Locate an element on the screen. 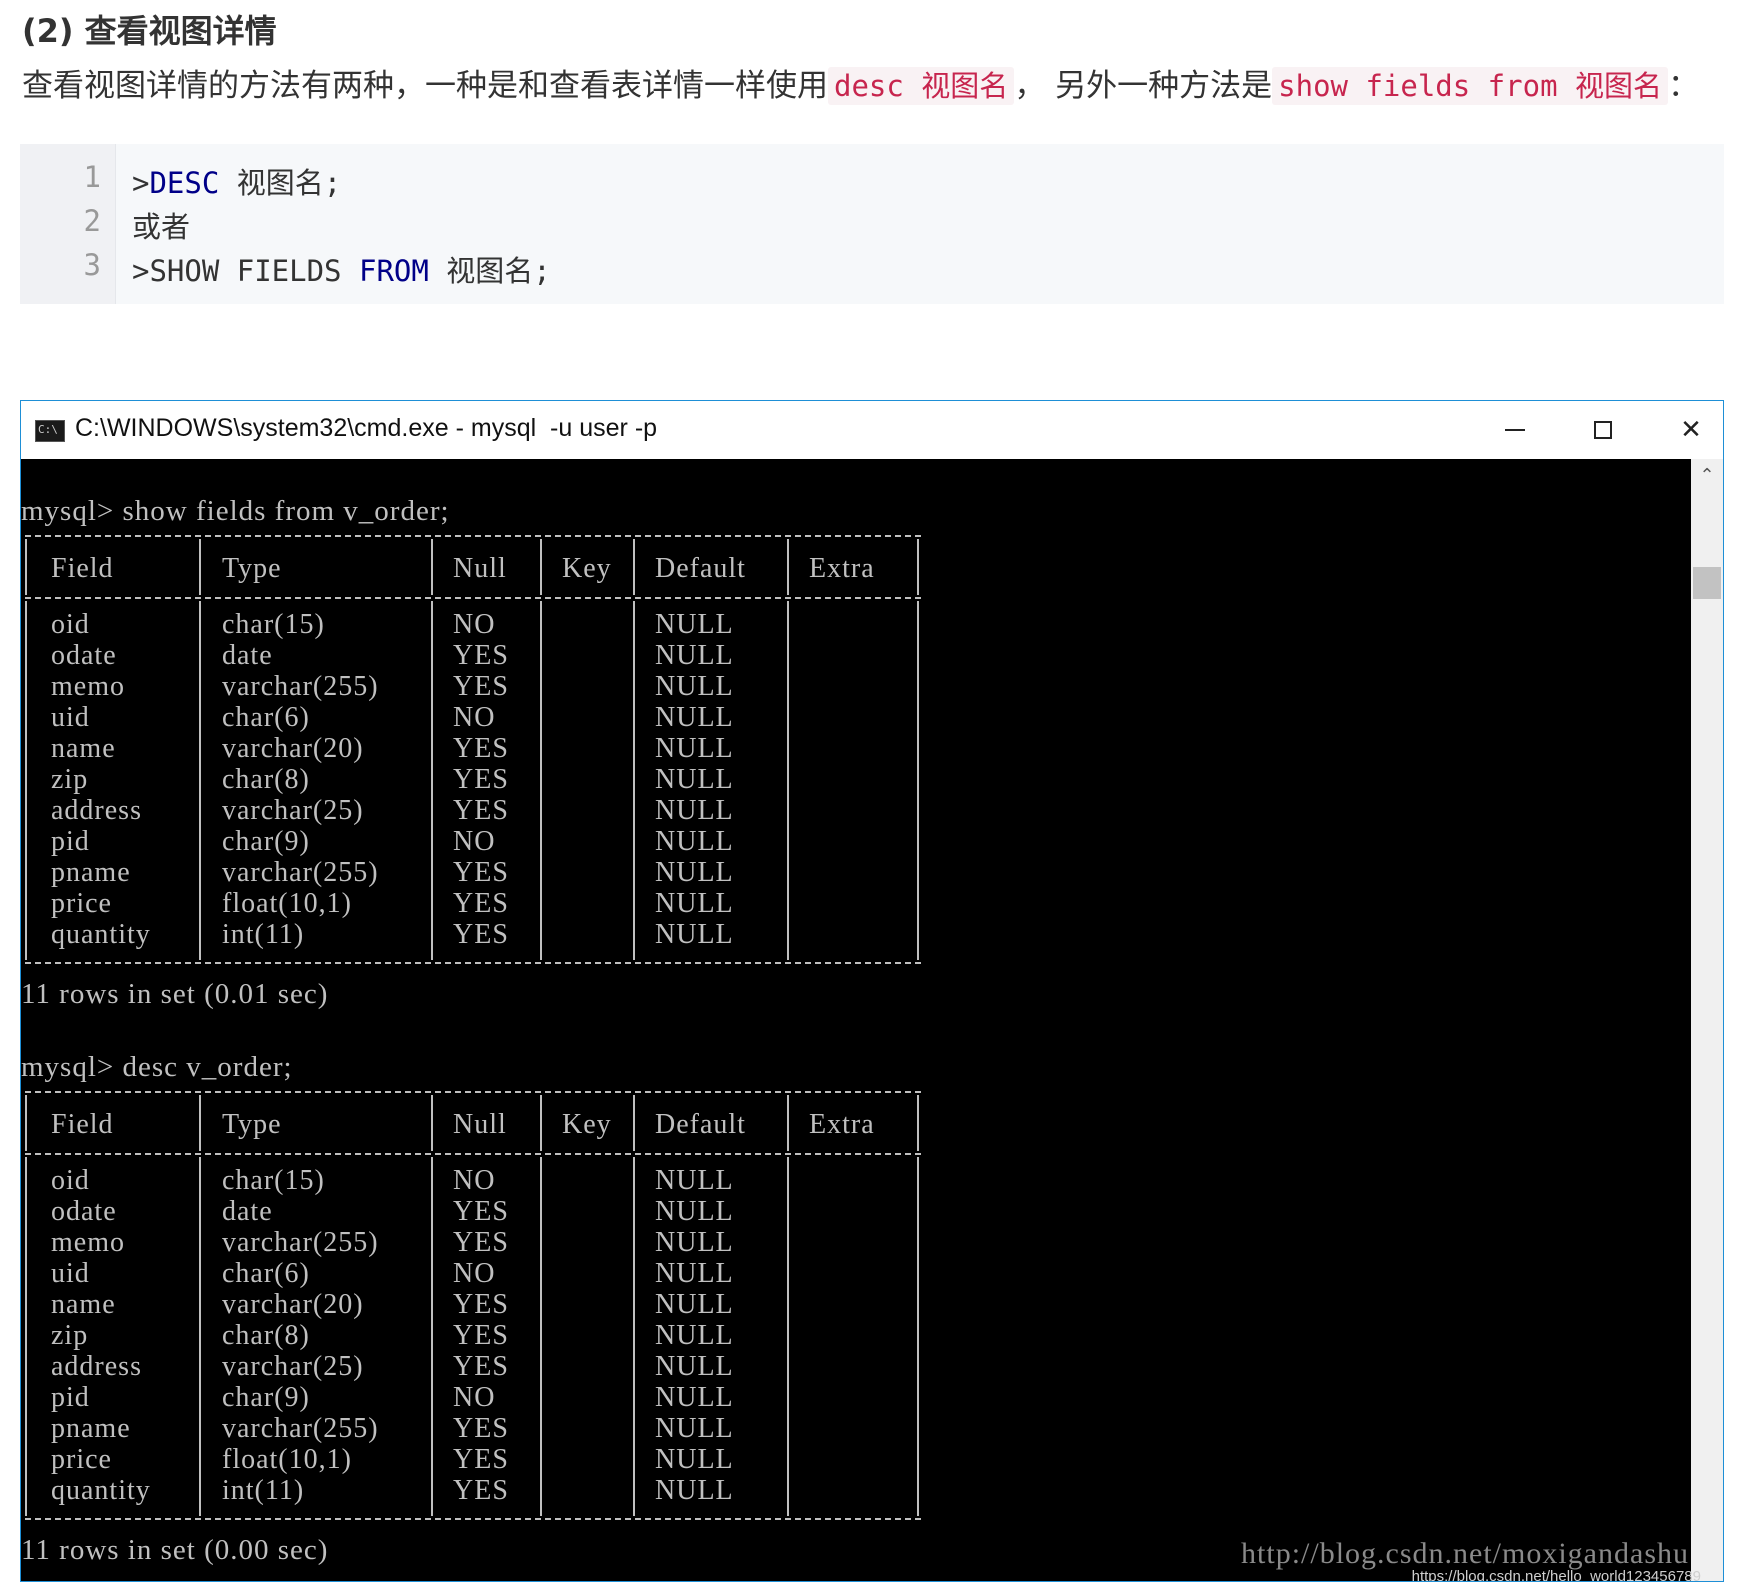 Image resolution: width=1742 pixels, height=1592 pixels. table-header-cell: Field is located at coordinates (82, 568).